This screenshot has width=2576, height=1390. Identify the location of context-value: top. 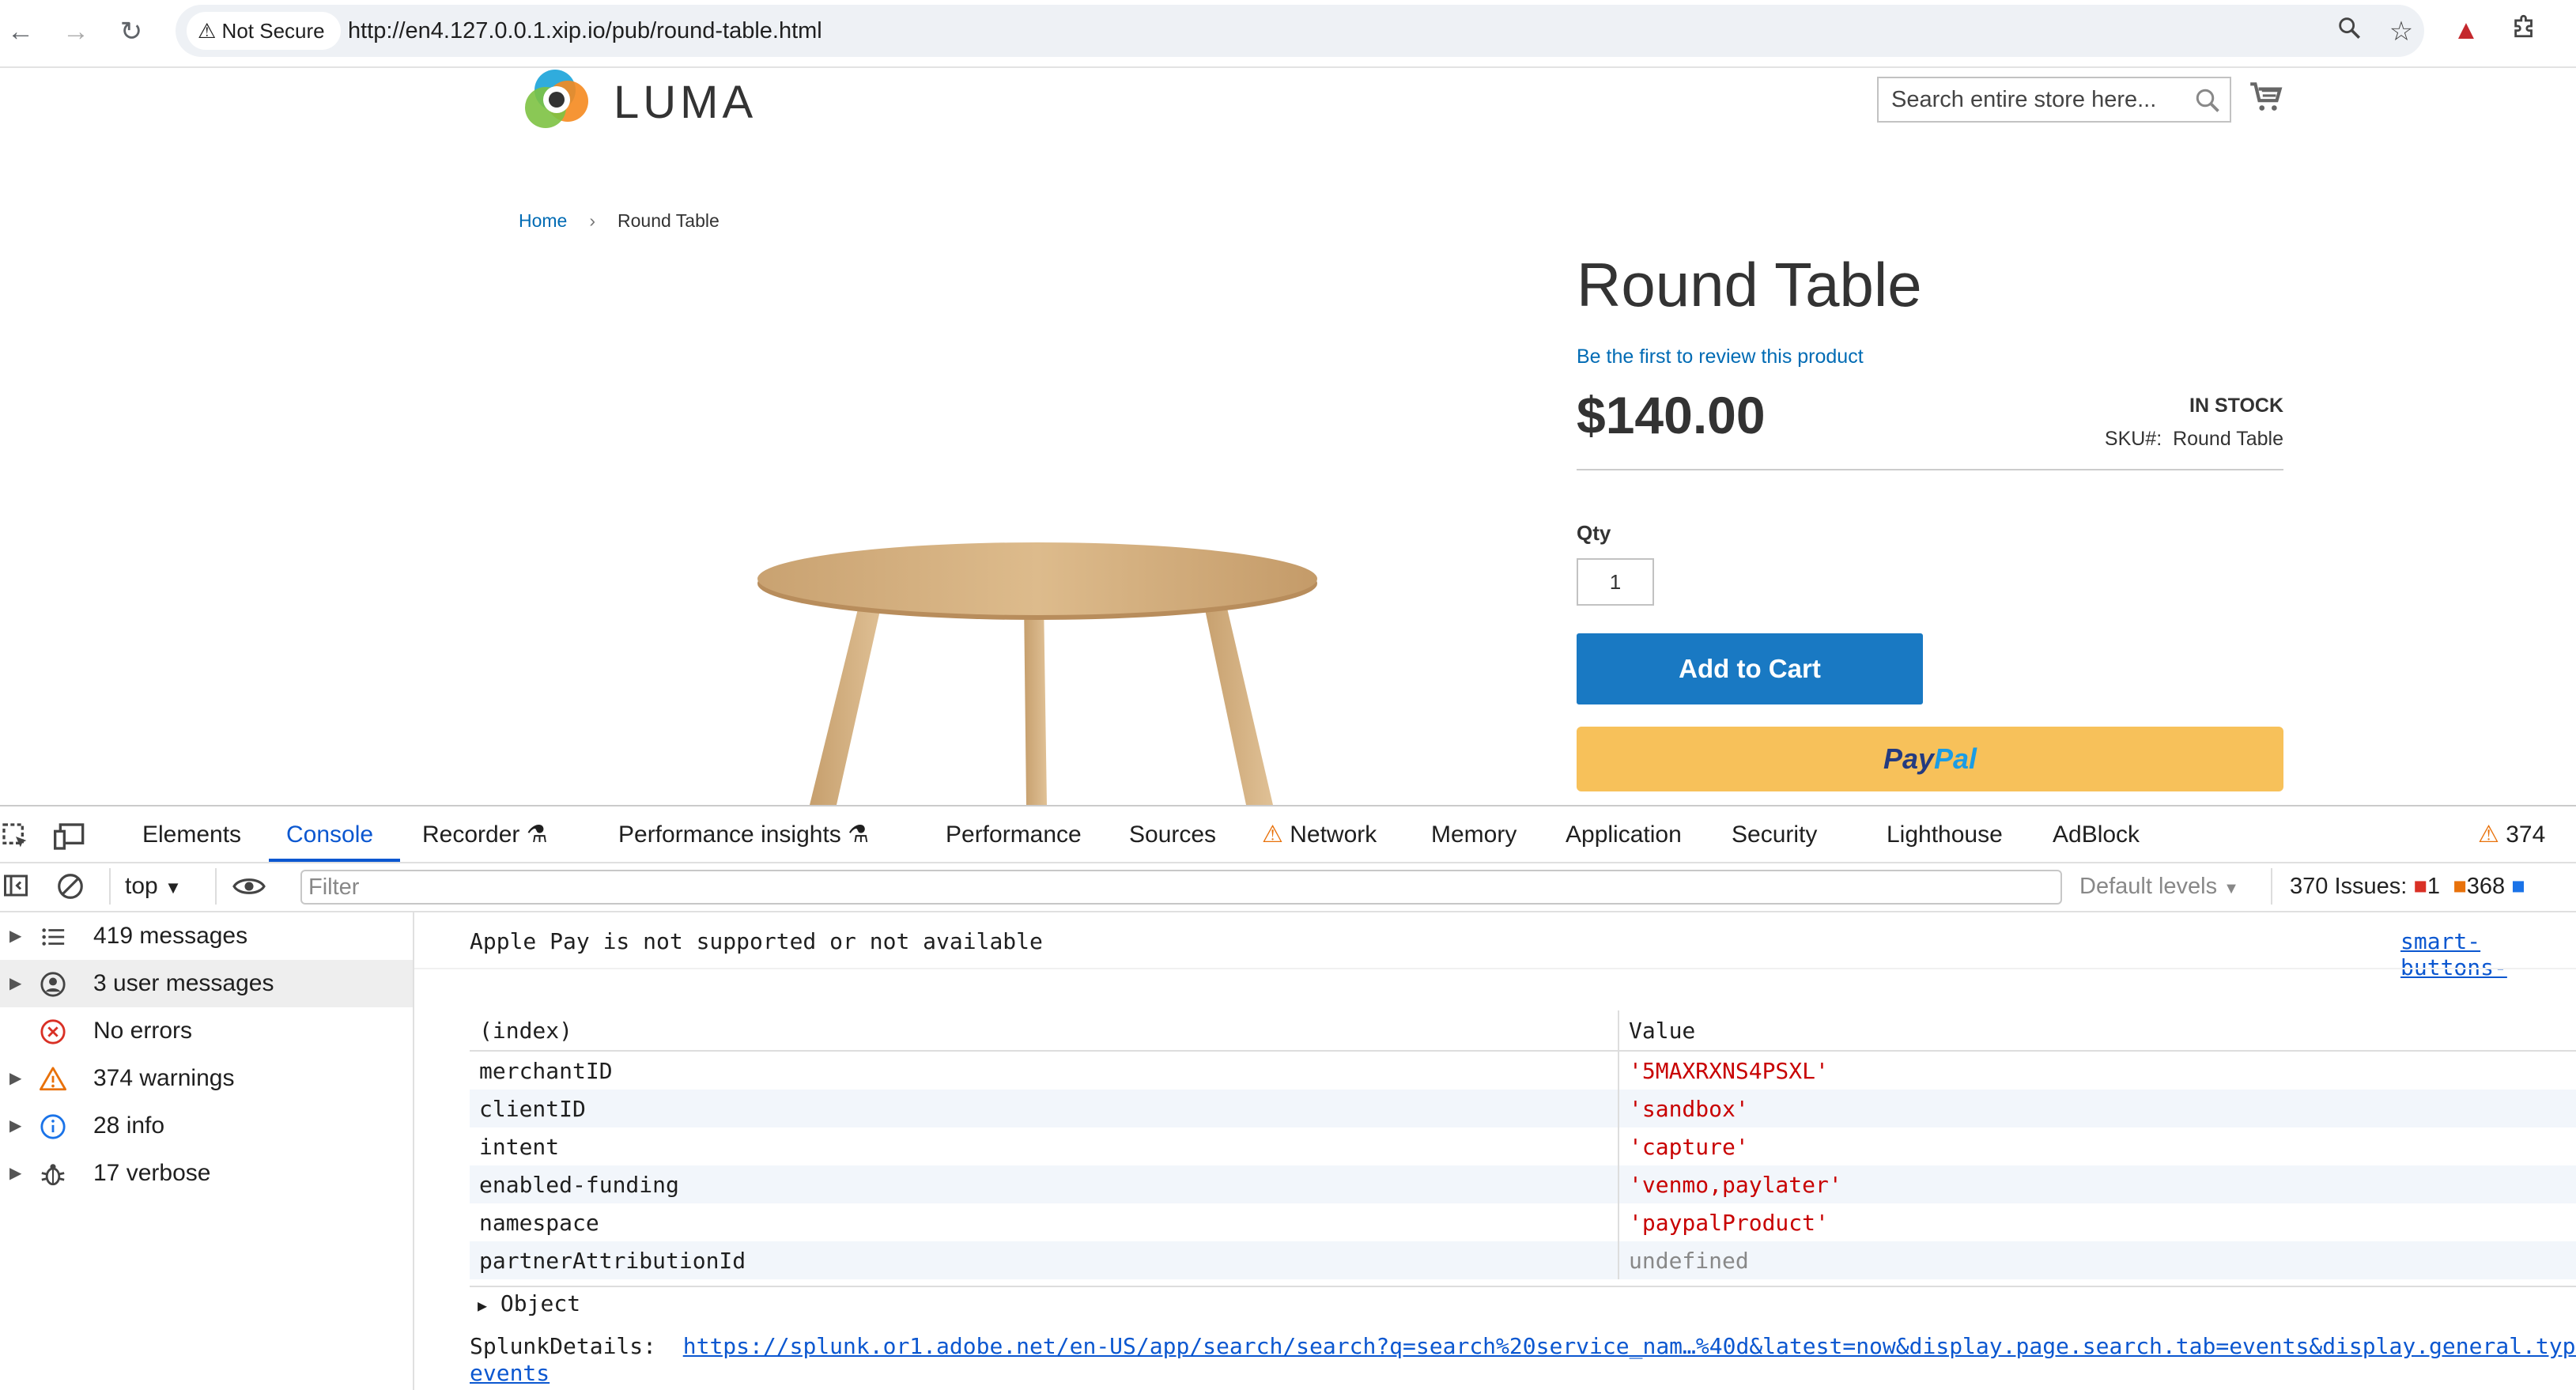
(141, 886).